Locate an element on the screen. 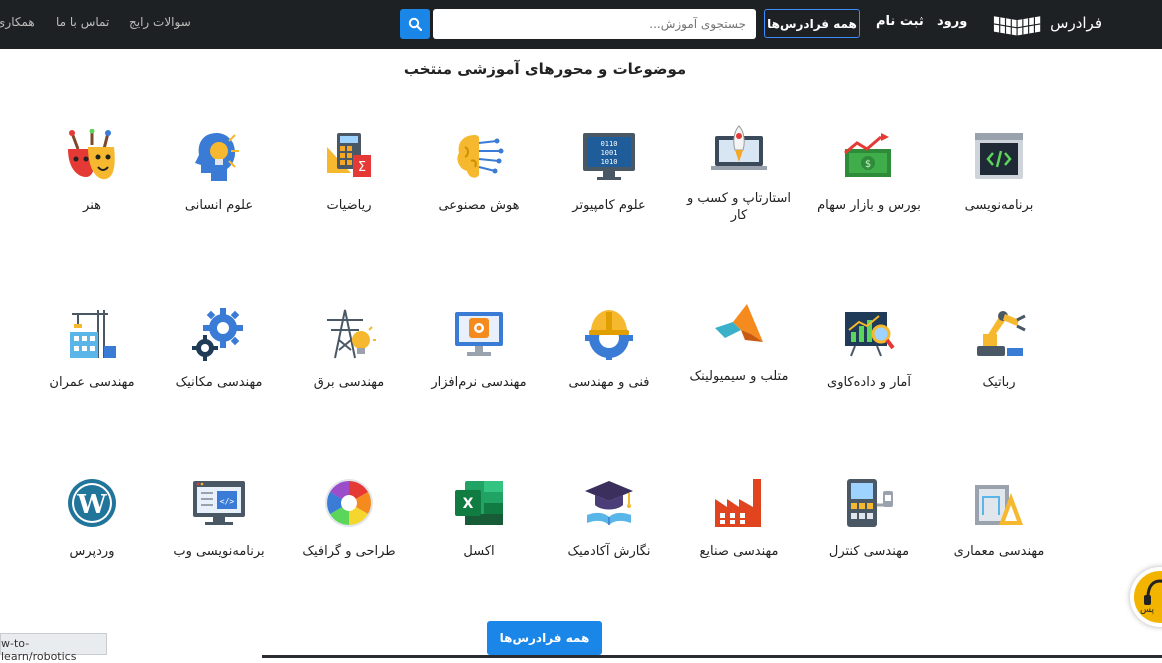  excel-icon: X is located at coordinates (479, 503).